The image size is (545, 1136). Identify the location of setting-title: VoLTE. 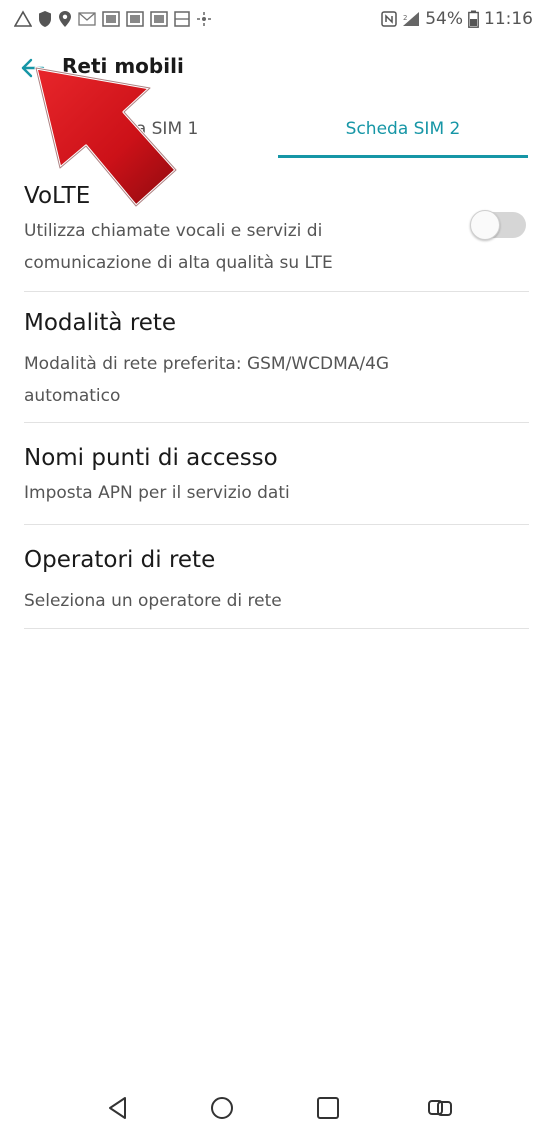
(57, 196).